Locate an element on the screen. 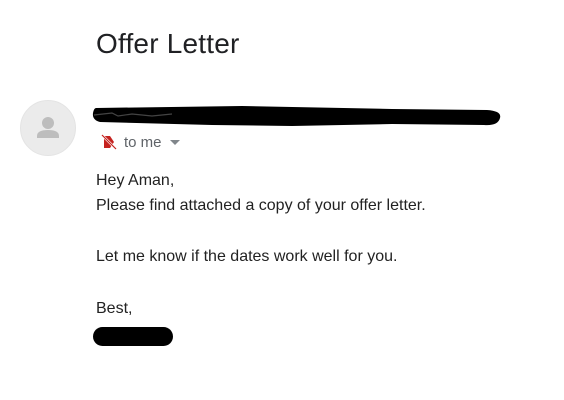  chevron-down-icon is located at coordinates (174, 142).